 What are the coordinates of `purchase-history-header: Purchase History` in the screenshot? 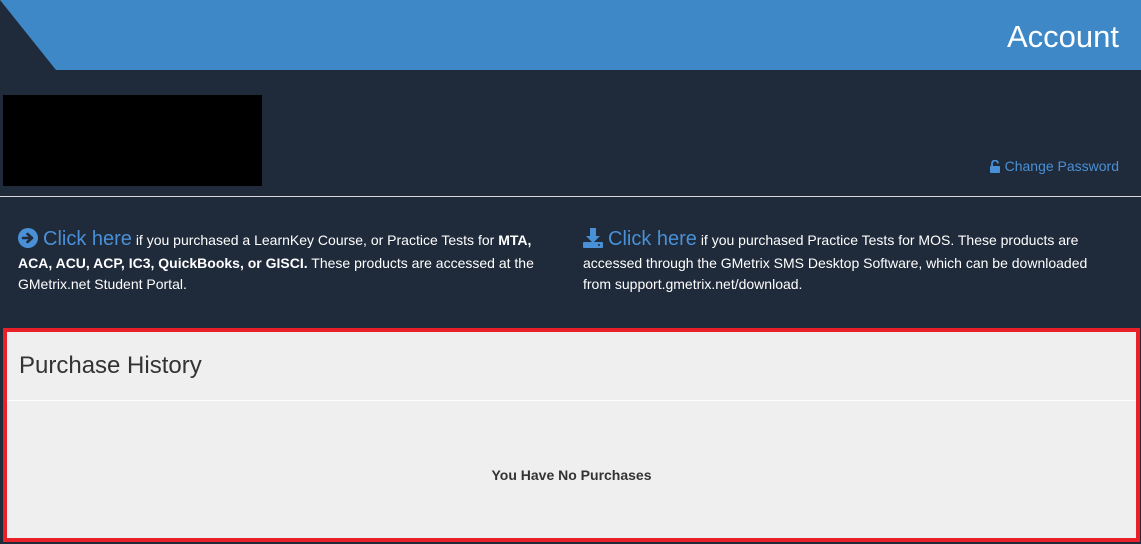 It's located at (571, 366).